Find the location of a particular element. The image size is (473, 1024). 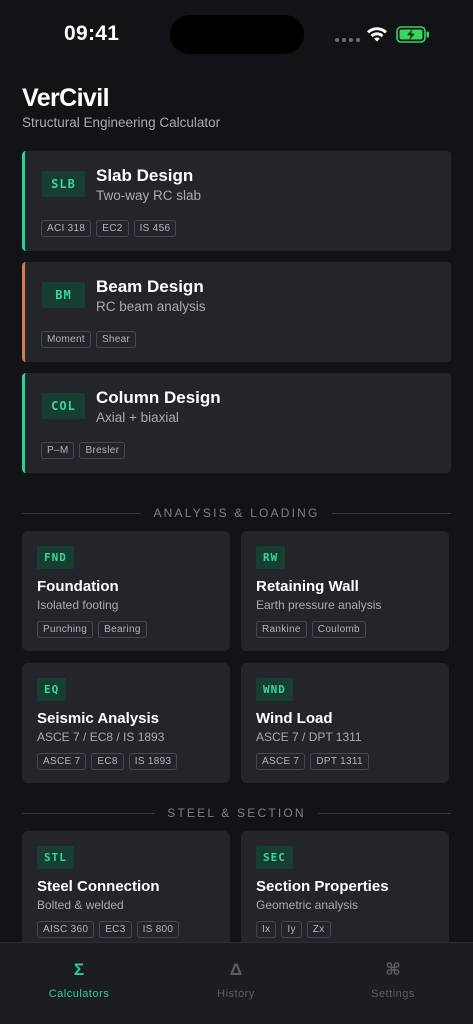

card-subtitle: Isolated footing is located at coordinates (78, 605).